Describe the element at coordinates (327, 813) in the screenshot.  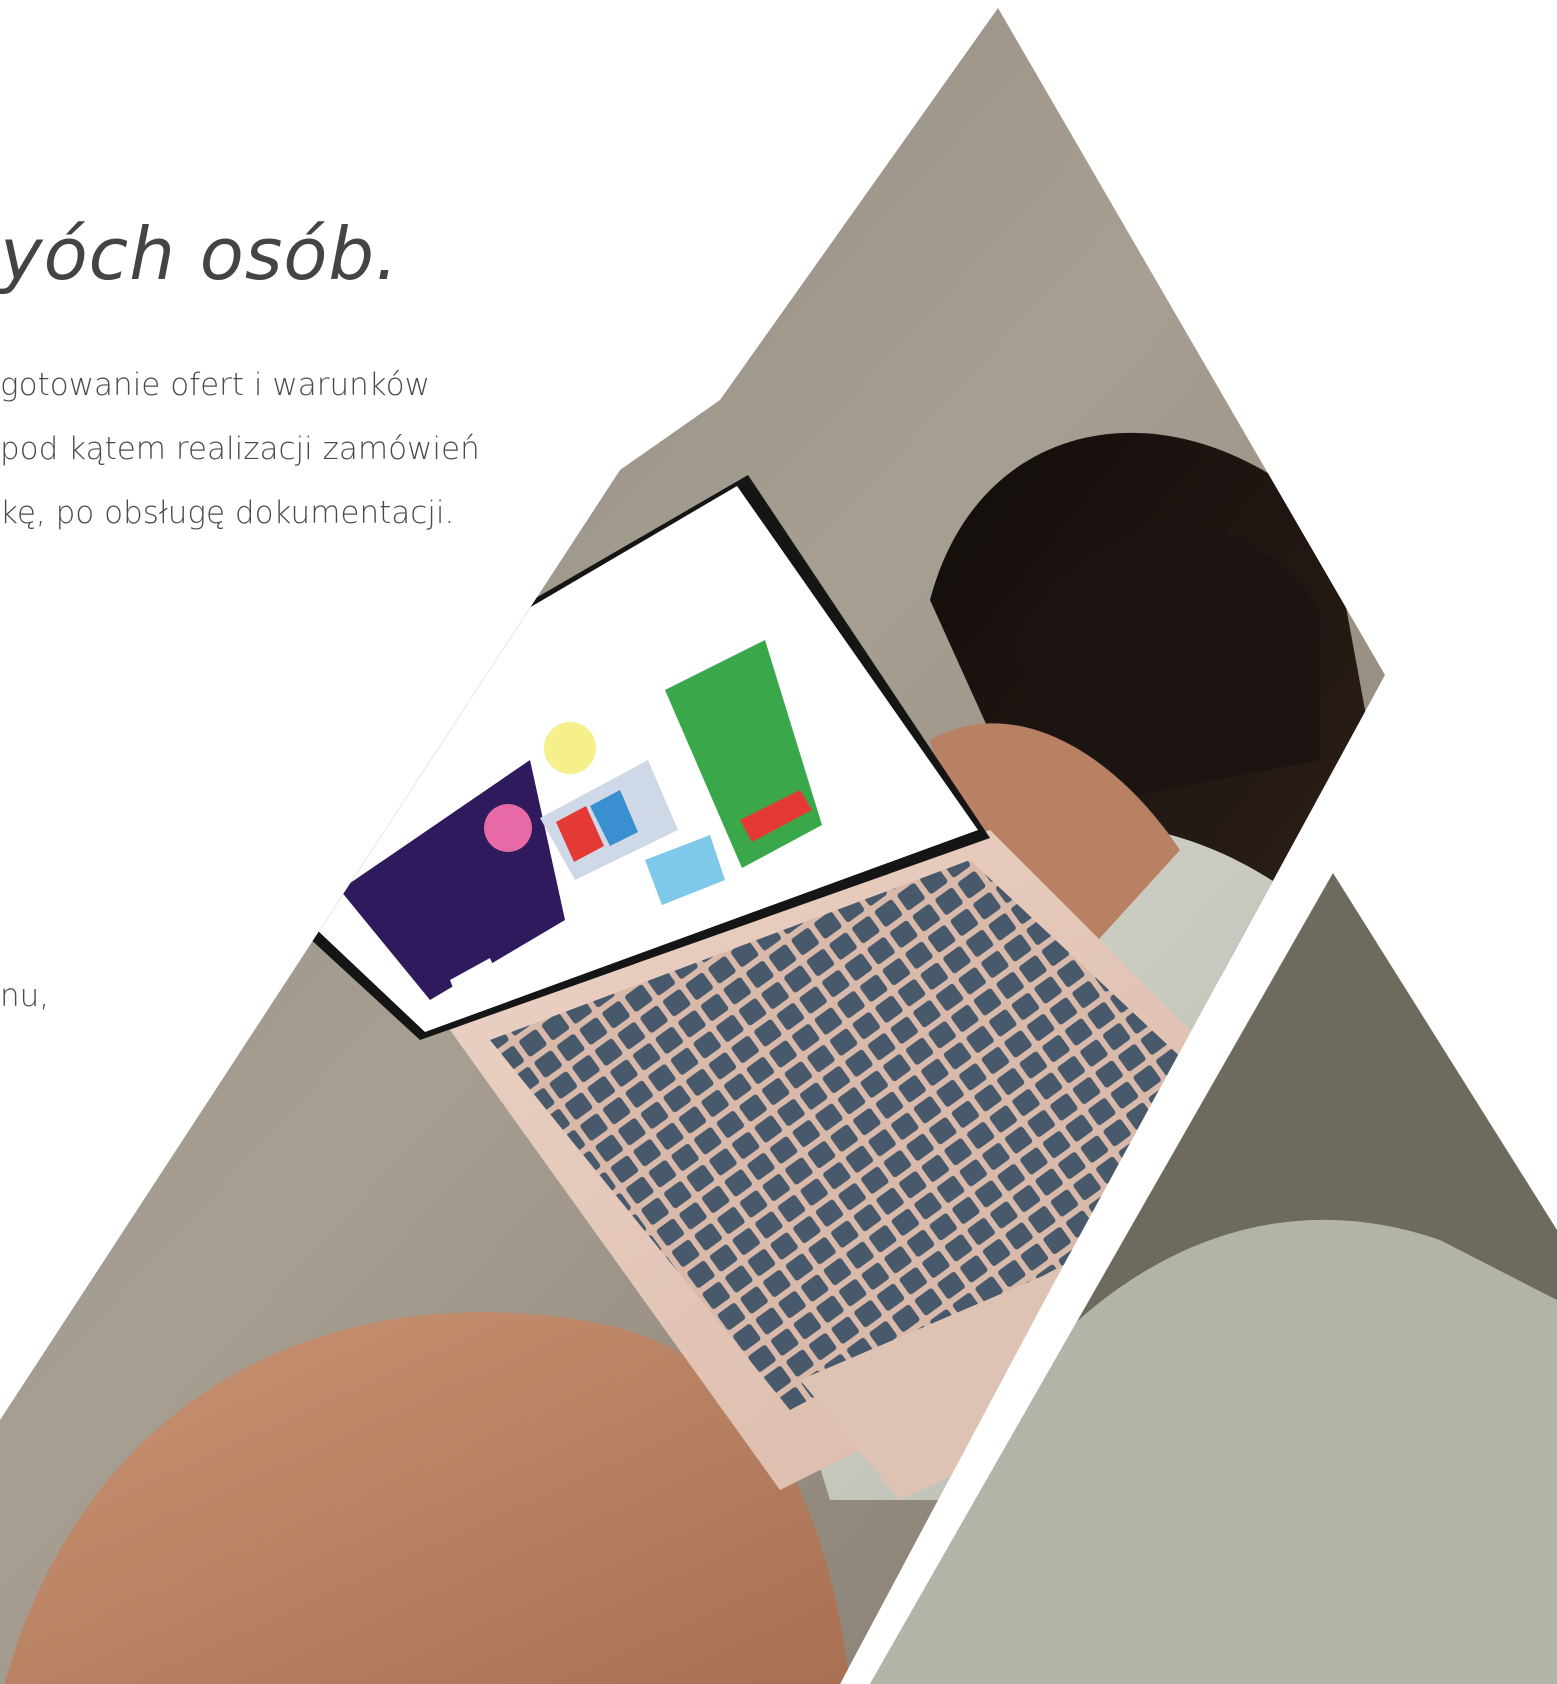
I see `screen-brand-logo: ARTIM` at that location.